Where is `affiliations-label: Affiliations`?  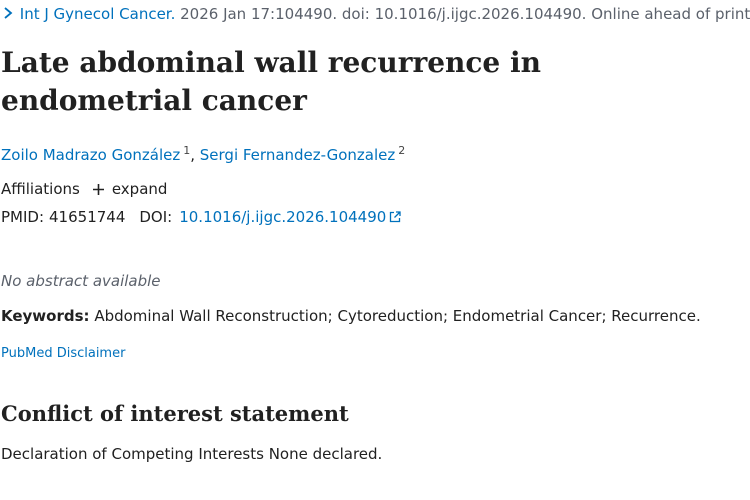 affiliations-label: Affiliations is located at coordinates (40, 189).